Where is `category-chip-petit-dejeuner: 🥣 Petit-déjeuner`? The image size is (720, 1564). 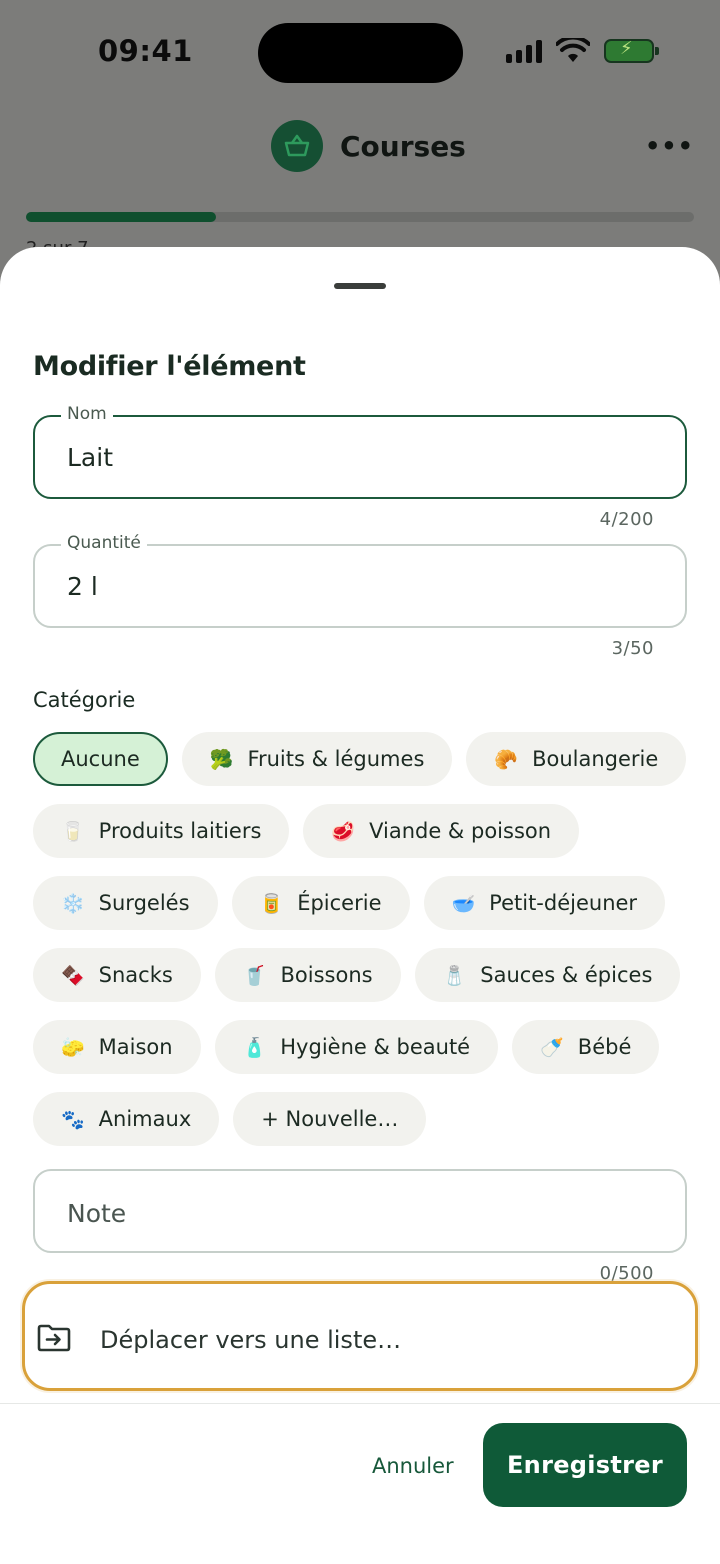 category-chip-petit-dejeuner: 🥣 Petit-déjeuner is located at coordinates (544, 903).